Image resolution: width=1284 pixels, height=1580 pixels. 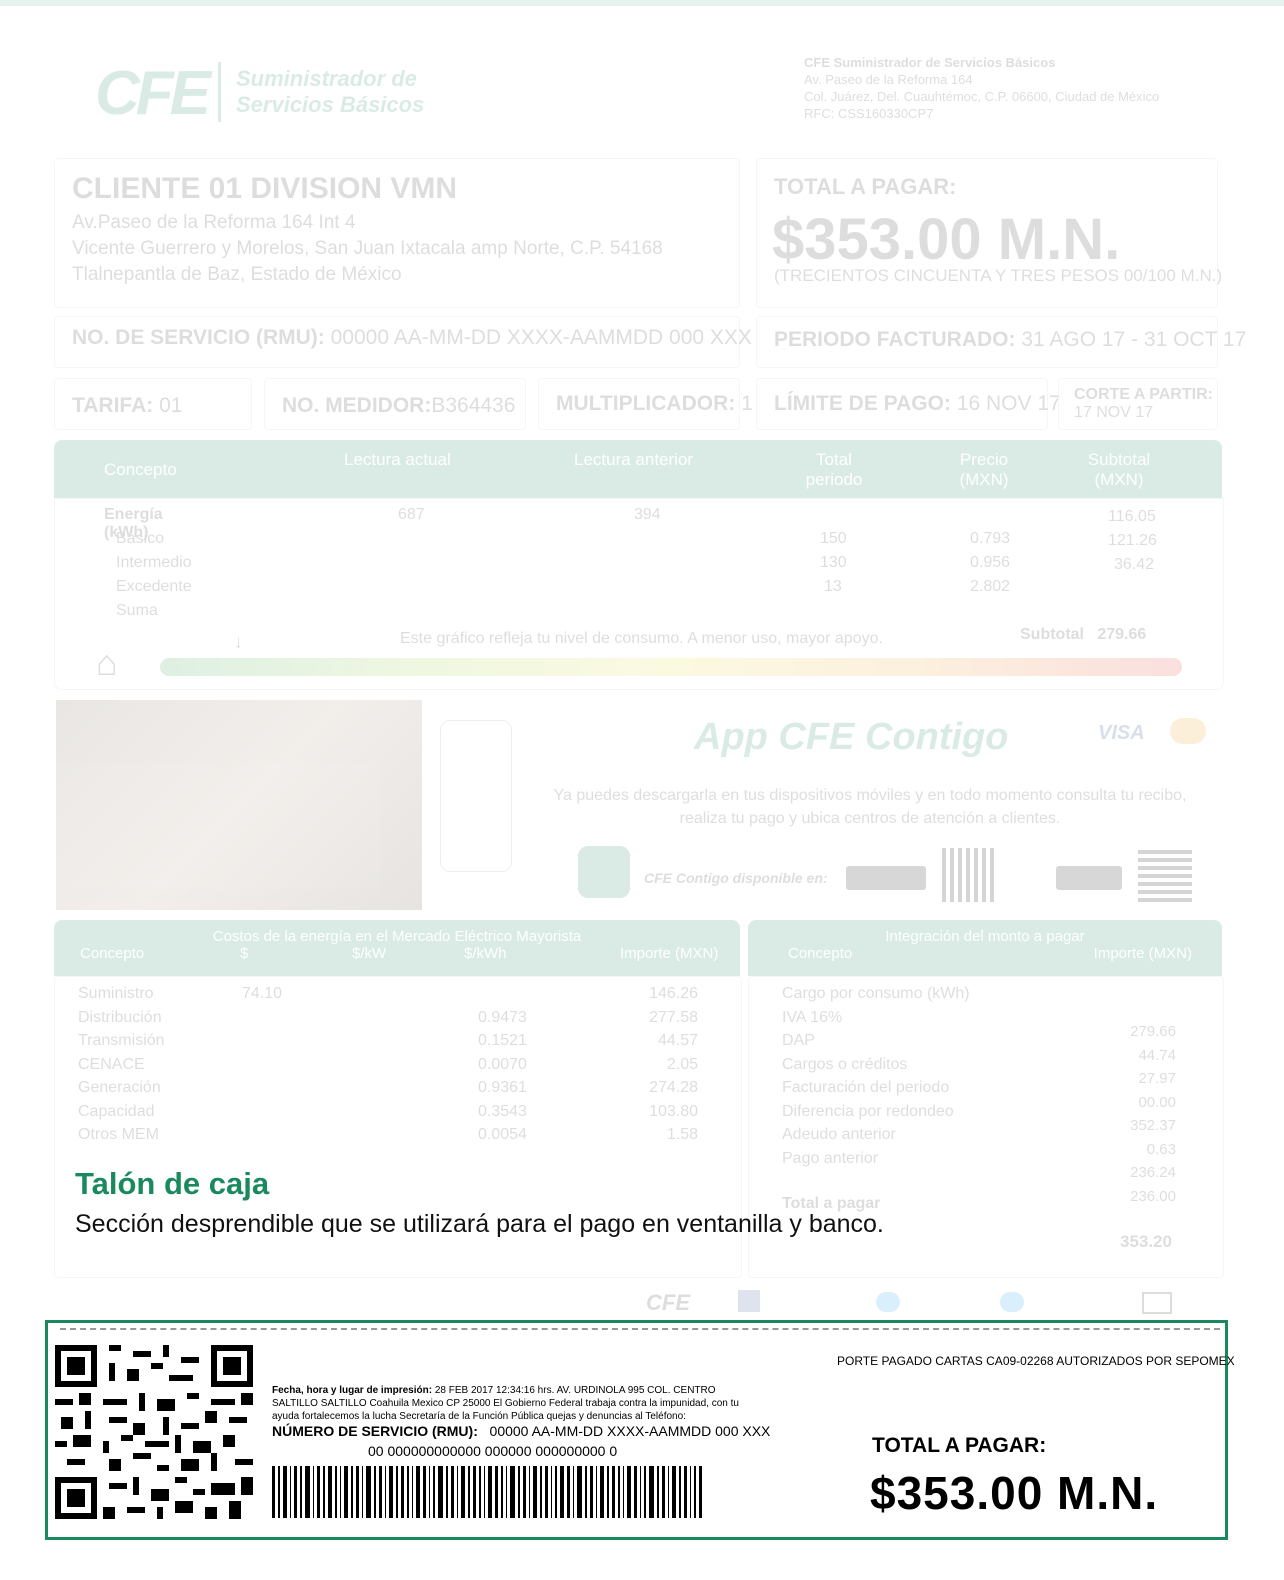 I want to click on logo-subtitle-line1: Suministrador de, so click(x=326, y=78).